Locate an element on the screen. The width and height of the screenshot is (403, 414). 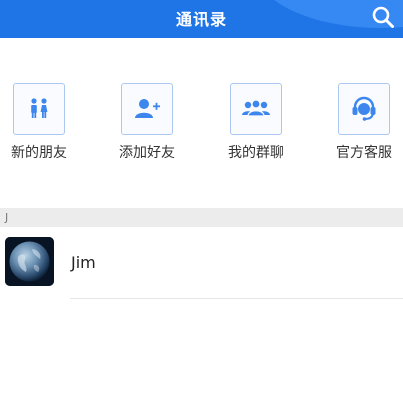
section-header-j: J is located at coordinates (201, 217).